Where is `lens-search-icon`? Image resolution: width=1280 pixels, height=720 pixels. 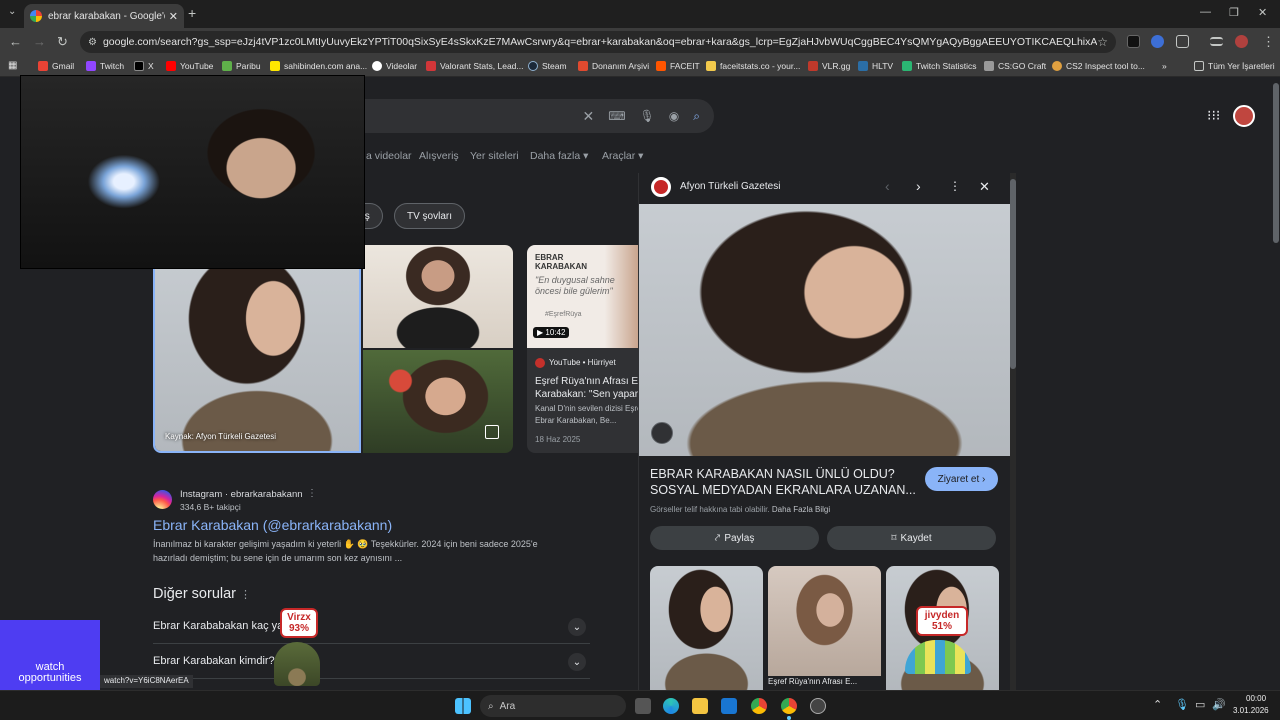
lens-search-icon is located at coordinates (662, 433).